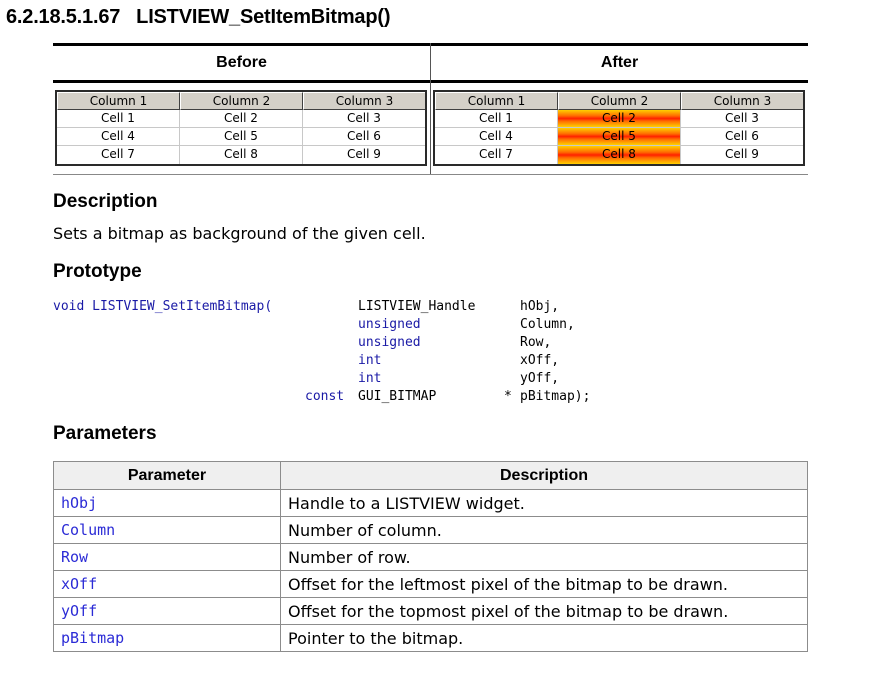 This screenshot has height=678, width=875. Describe the element at coordinates (167, 503) in the screenshot. I see `param-link: hObj` at that location.